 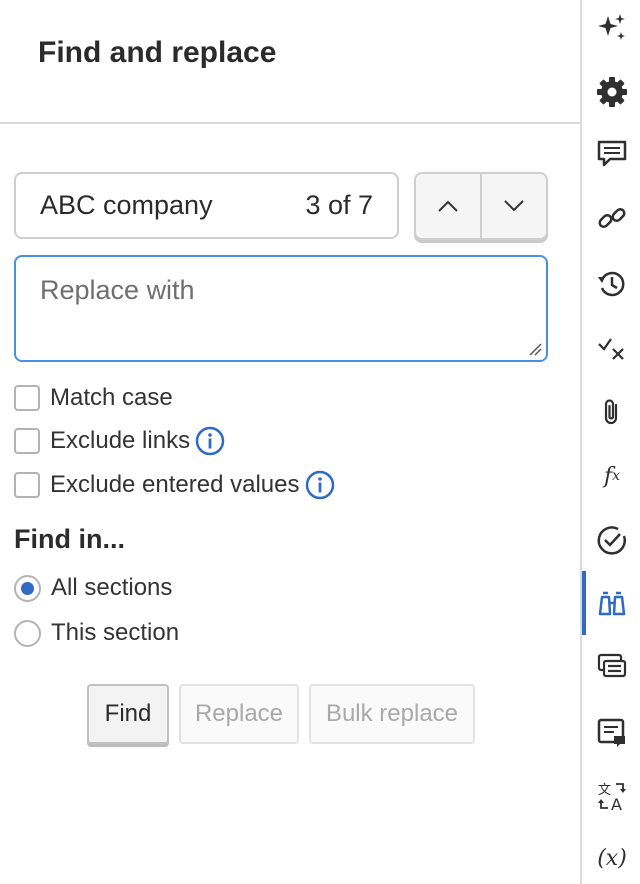 I want to click on active-indicator, so click(x=584, y=603).